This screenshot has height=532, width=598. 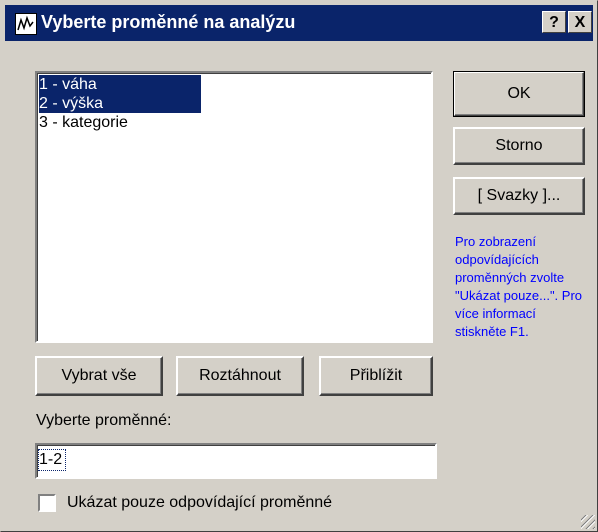 What do you see at coordinates (26, 24) in the screenshot?
I see `app-icon` at bounding box center [26, 24].